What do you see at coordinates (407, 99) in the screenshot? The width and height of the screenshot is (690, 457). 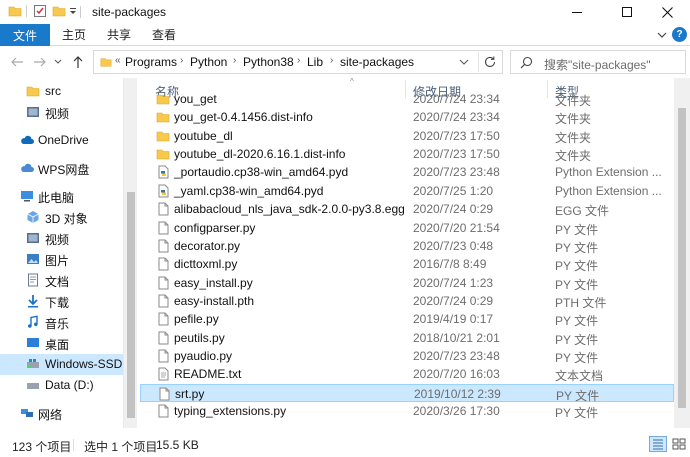 I see `file-row: you_get 2020/7/24 23:34 文件夹` at bounding box center [407, 99].